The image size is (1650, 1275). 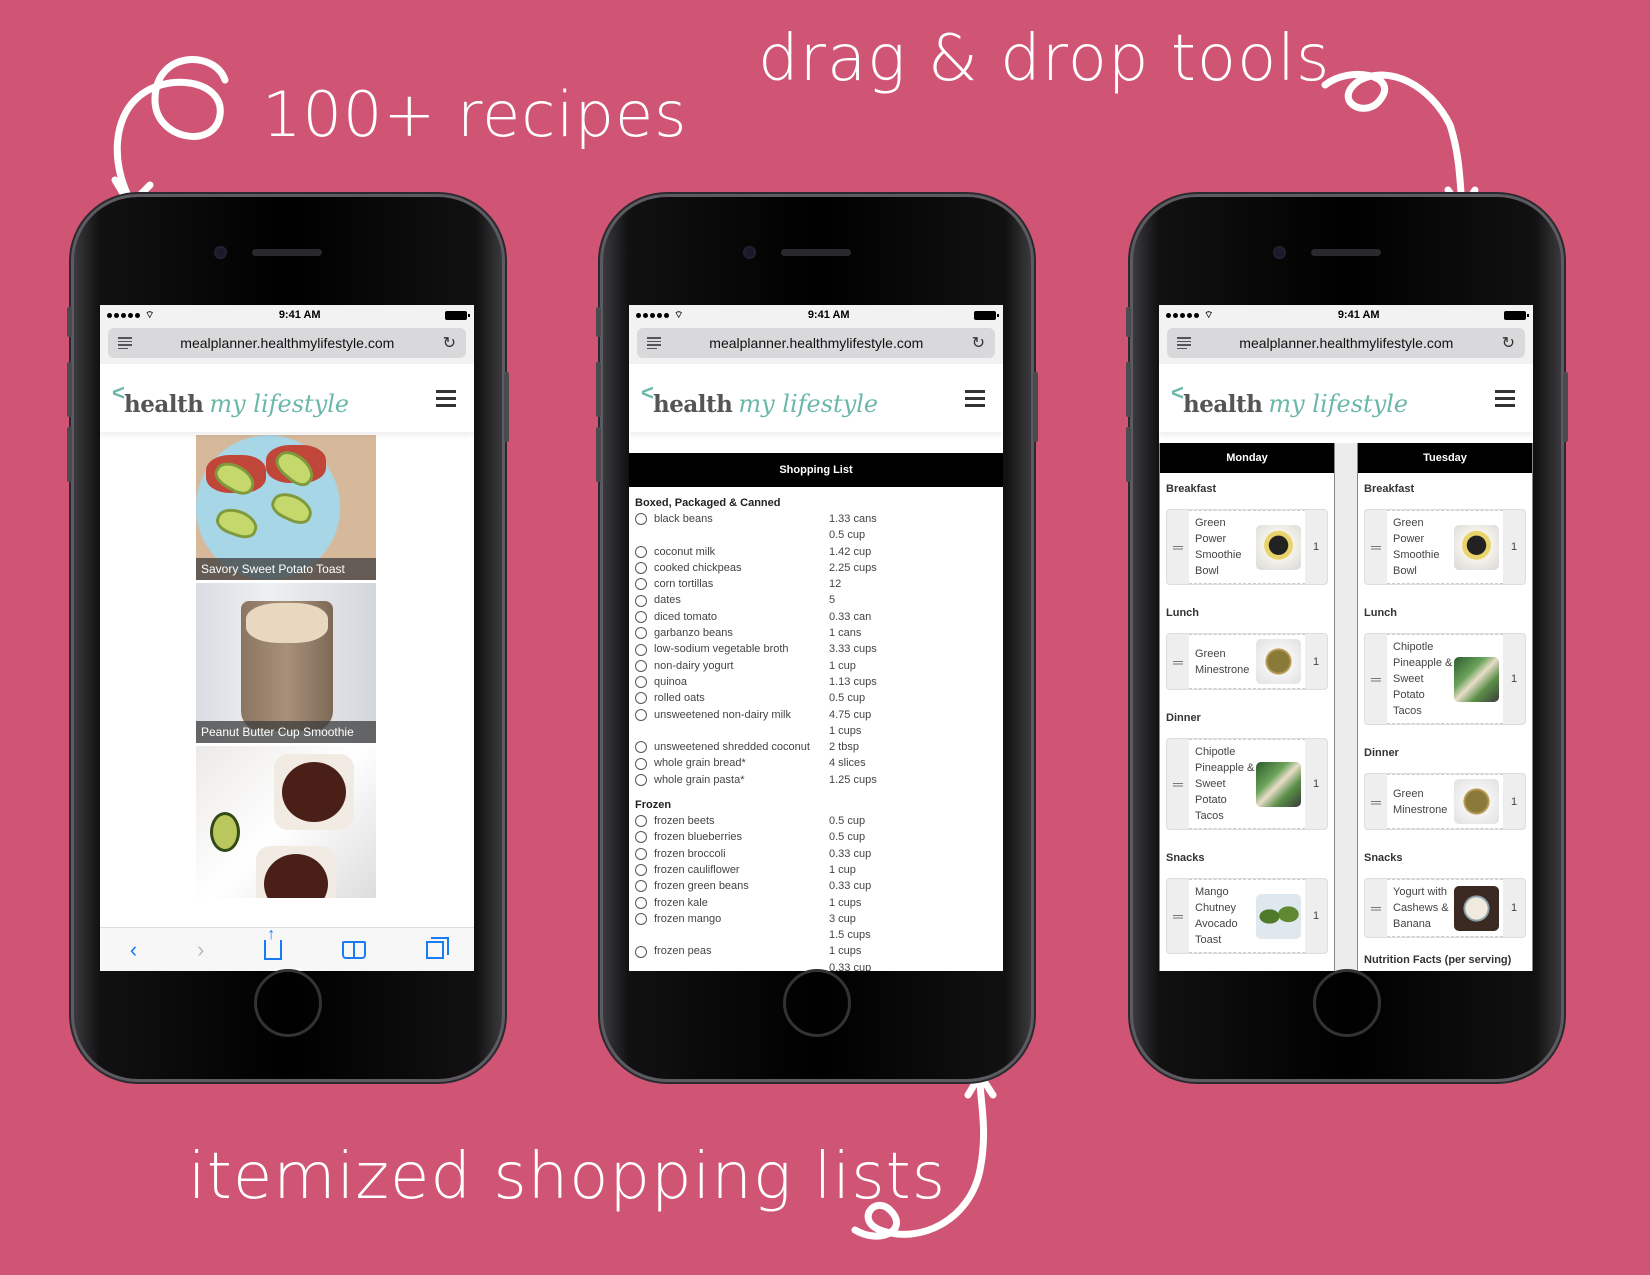 What do you see at coordinates (816, 903) in the screenshot?
I see `shopping-item-row: frozen kale 1 cups` at bounding box center [816, 903].